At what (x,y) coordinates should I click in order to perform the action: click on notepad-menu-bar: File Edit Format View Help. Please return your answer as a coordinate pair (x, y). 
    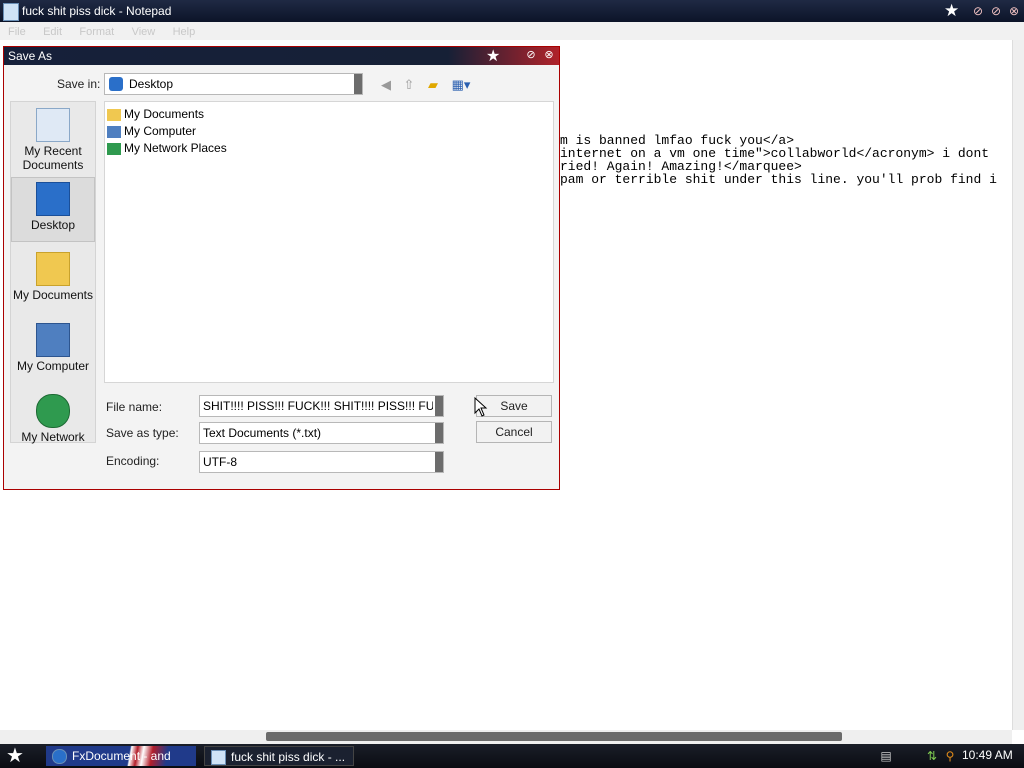
    Looking at the image, I should click on (512, 31).